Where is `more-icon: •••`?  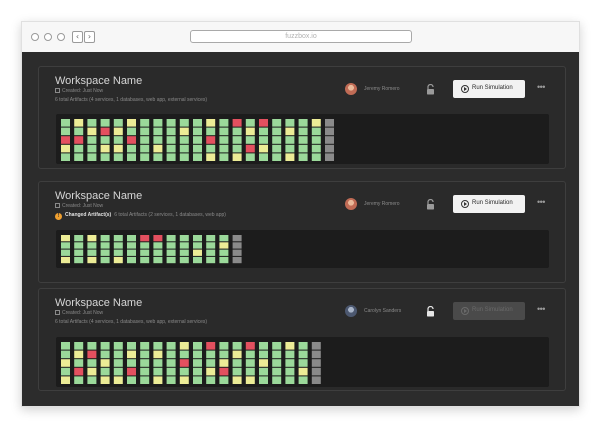
more-icon: ••• is located at coordinates (541, 87).